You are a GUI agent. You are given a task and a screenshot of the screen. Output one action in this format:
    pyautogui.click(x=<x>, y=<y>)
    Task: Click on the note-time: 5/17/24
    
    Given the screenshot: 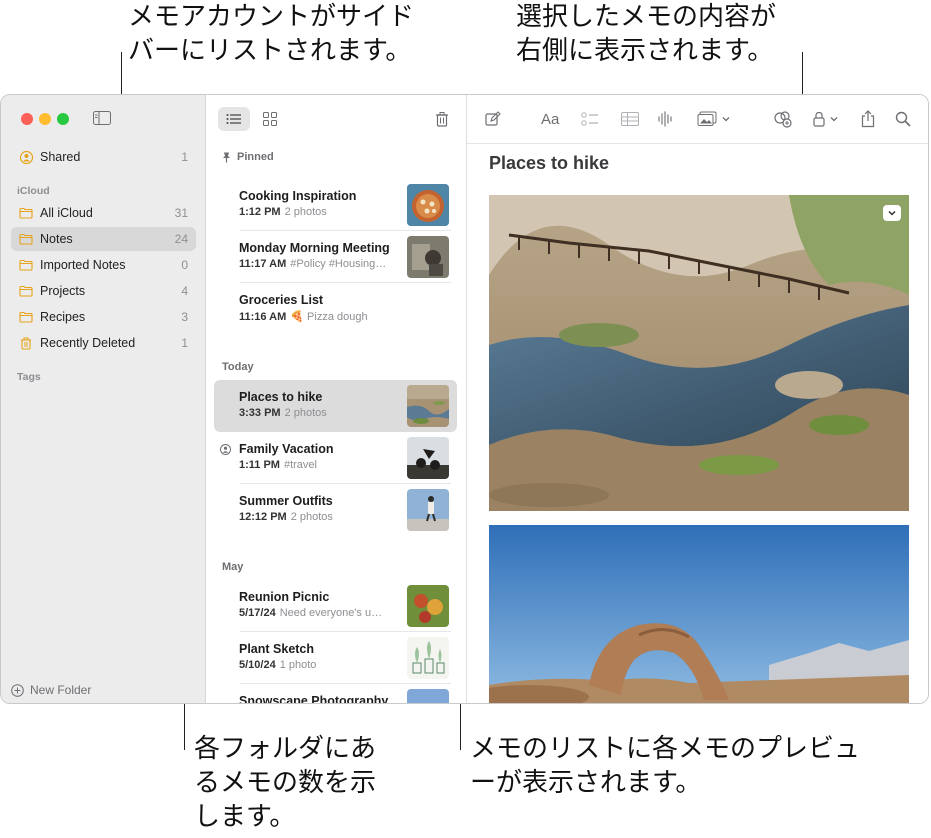 What is the action you would take?
    pyautogui.click(x=257, y=613)
    